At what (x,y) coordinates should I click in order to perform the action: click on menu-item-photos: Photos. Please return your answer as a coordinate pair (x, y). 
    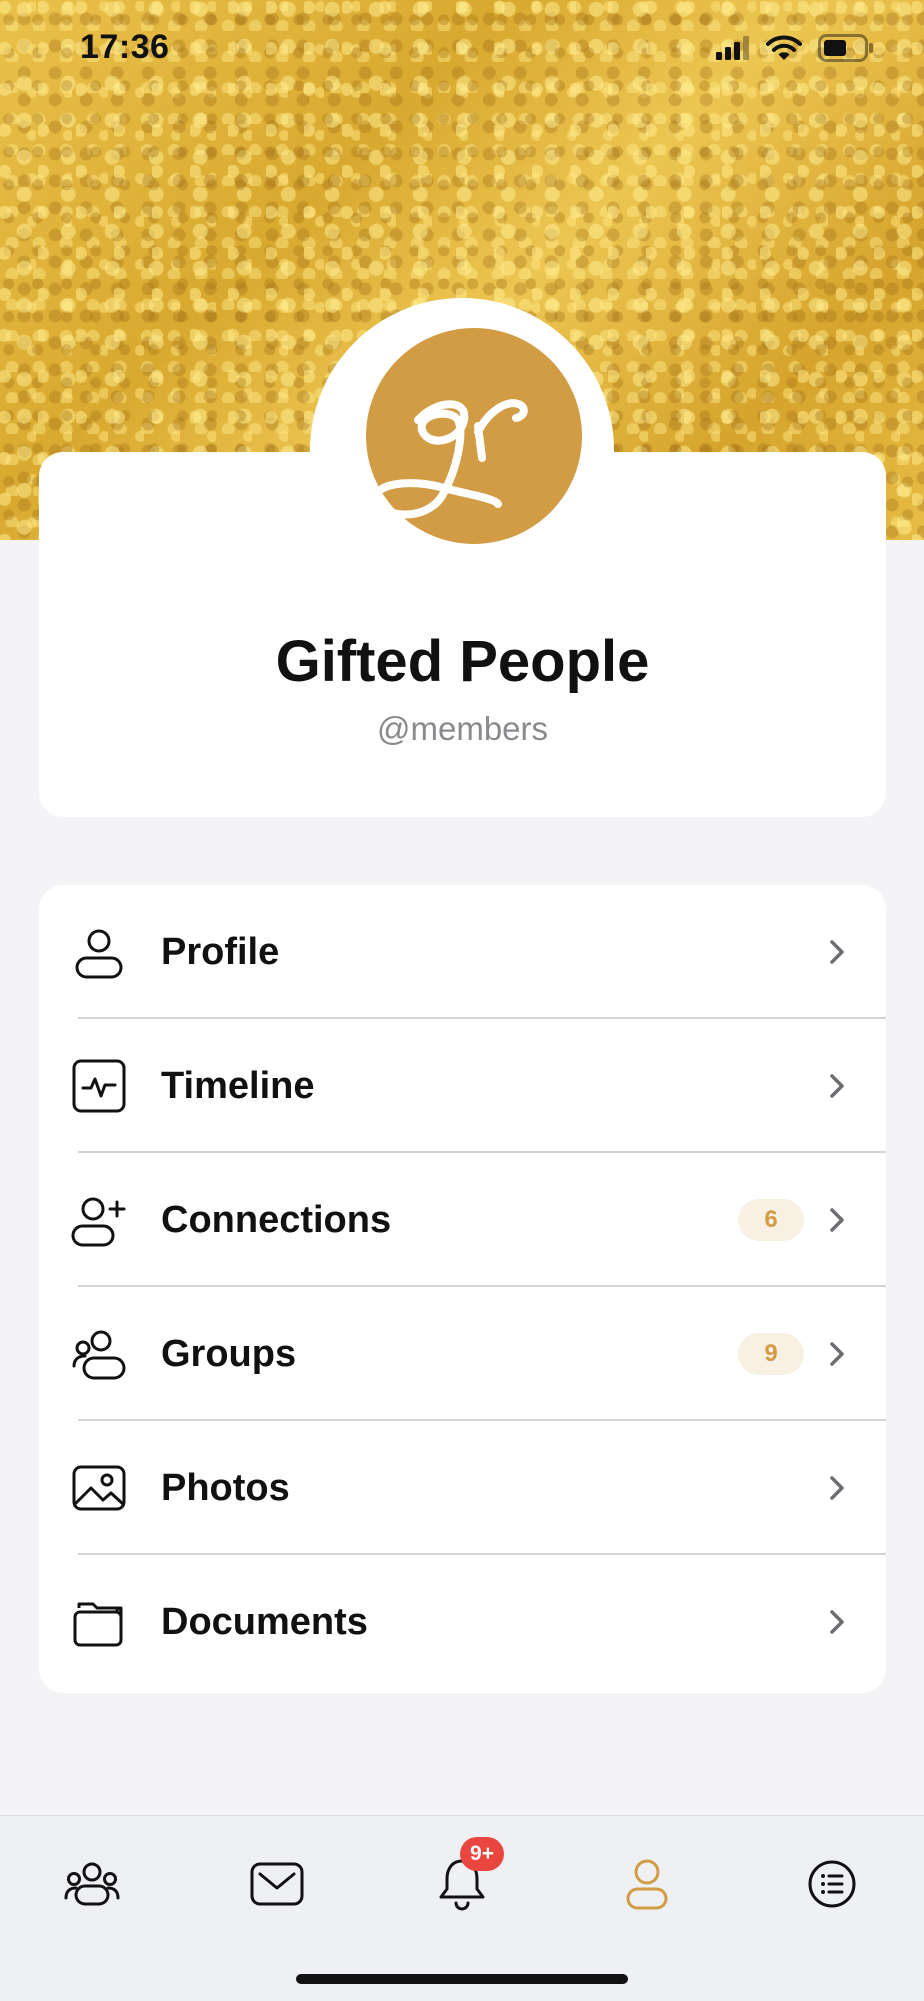
    Looking at the image, I should click on (462, 1488).